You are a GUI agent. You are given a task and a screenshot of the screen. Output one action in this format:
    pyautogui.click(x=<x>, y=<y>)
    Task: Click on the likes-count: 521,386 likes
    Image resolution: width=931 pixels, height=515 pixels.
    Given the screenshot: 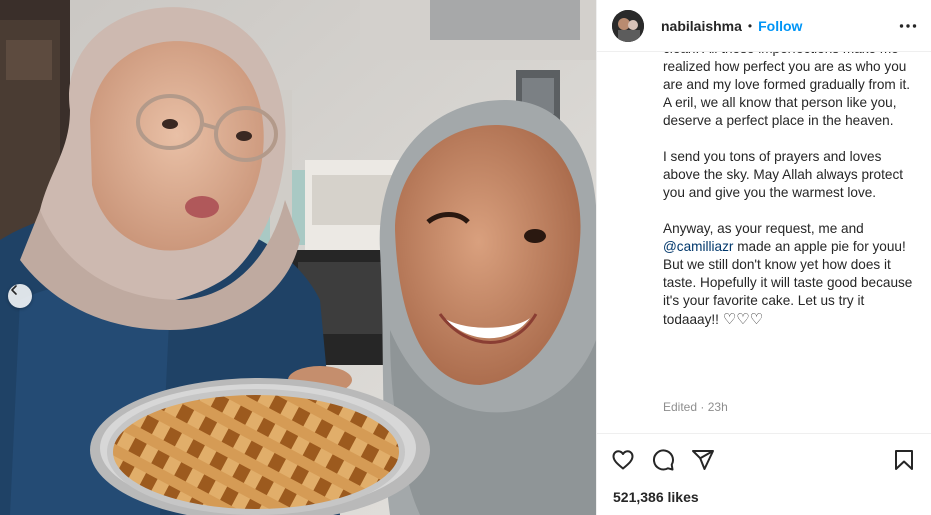 What is the action you would take?
    pyautogui.click(x=656, y=497)
    